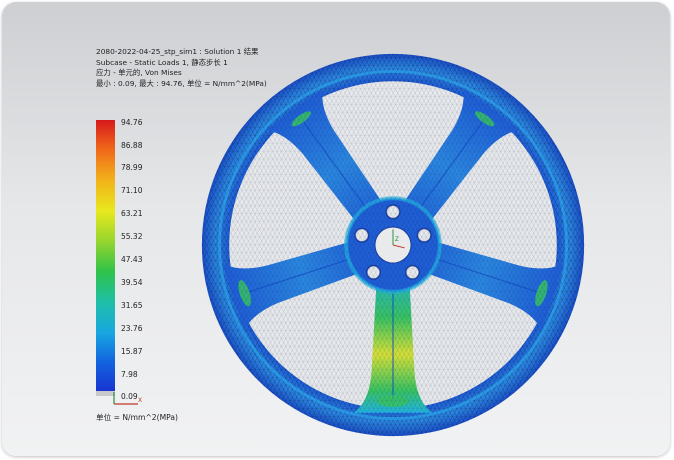 The width and height of the screenshot is (674, 460). What do you see at coordinates (129, 374) in the screenshot?
I see `legend-tick-label: 7.98` at bounding box center [129, 374].